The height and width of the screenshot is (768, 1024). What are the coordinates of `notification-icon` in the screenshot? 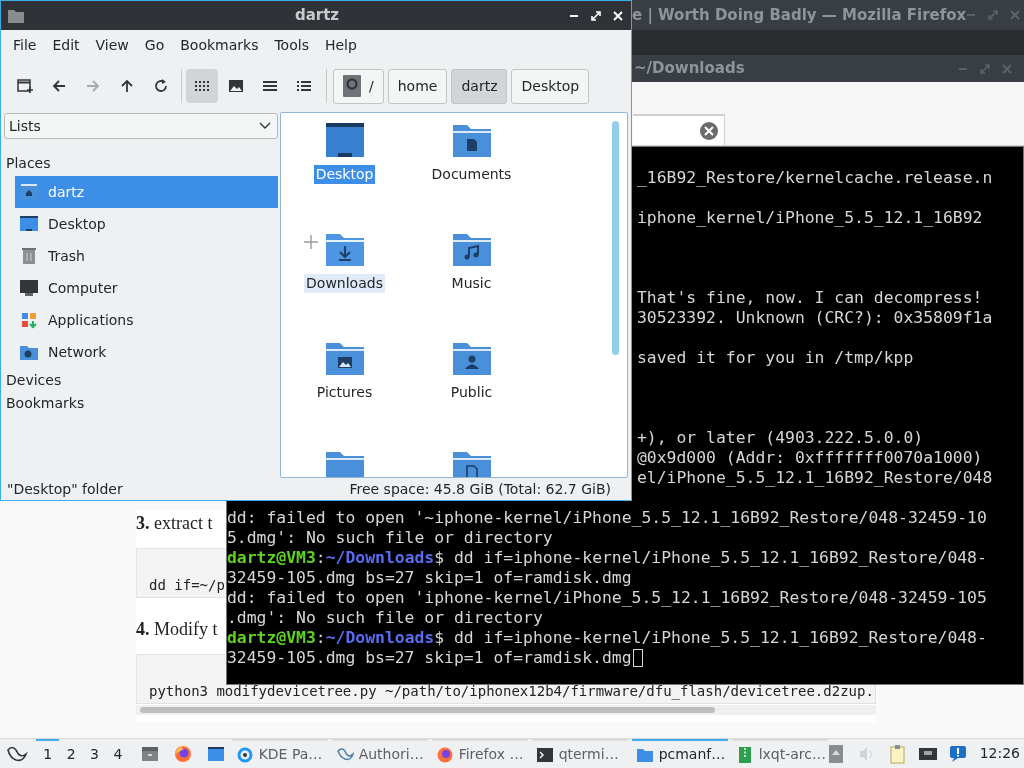 It's located at (957, 753).